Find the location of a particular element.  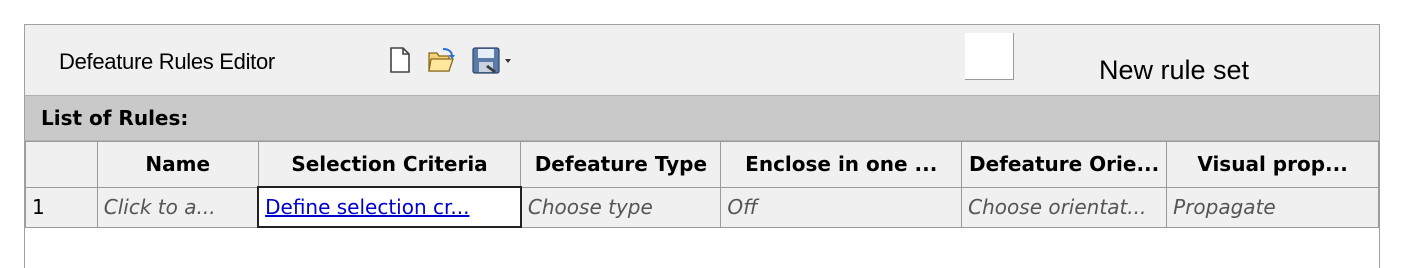

open-rule-set-button is located at coordinates (442, 60).